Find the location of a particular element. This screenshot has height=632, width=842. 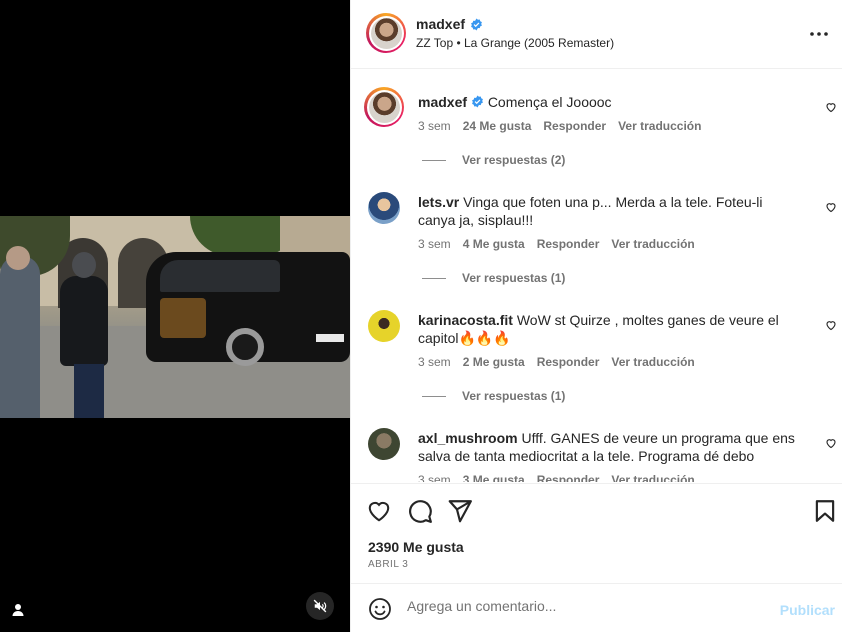

comment-likes: 3 Me gusta is located at coordinates (494, 477).